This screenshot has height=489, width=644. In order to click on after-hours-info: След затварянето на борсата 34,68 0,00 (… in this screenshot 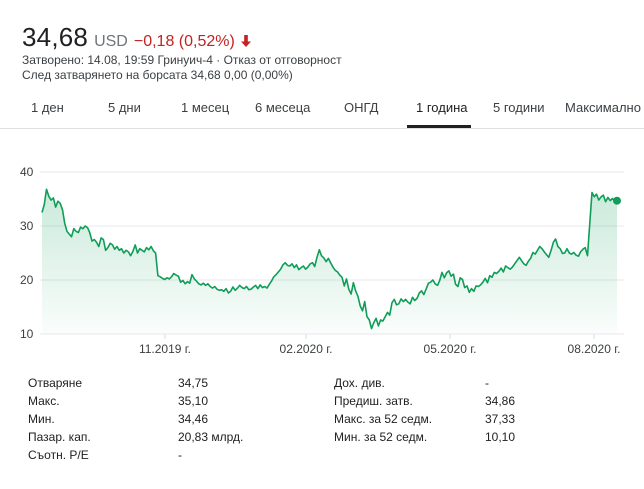, I will do `click(157, 75)`.